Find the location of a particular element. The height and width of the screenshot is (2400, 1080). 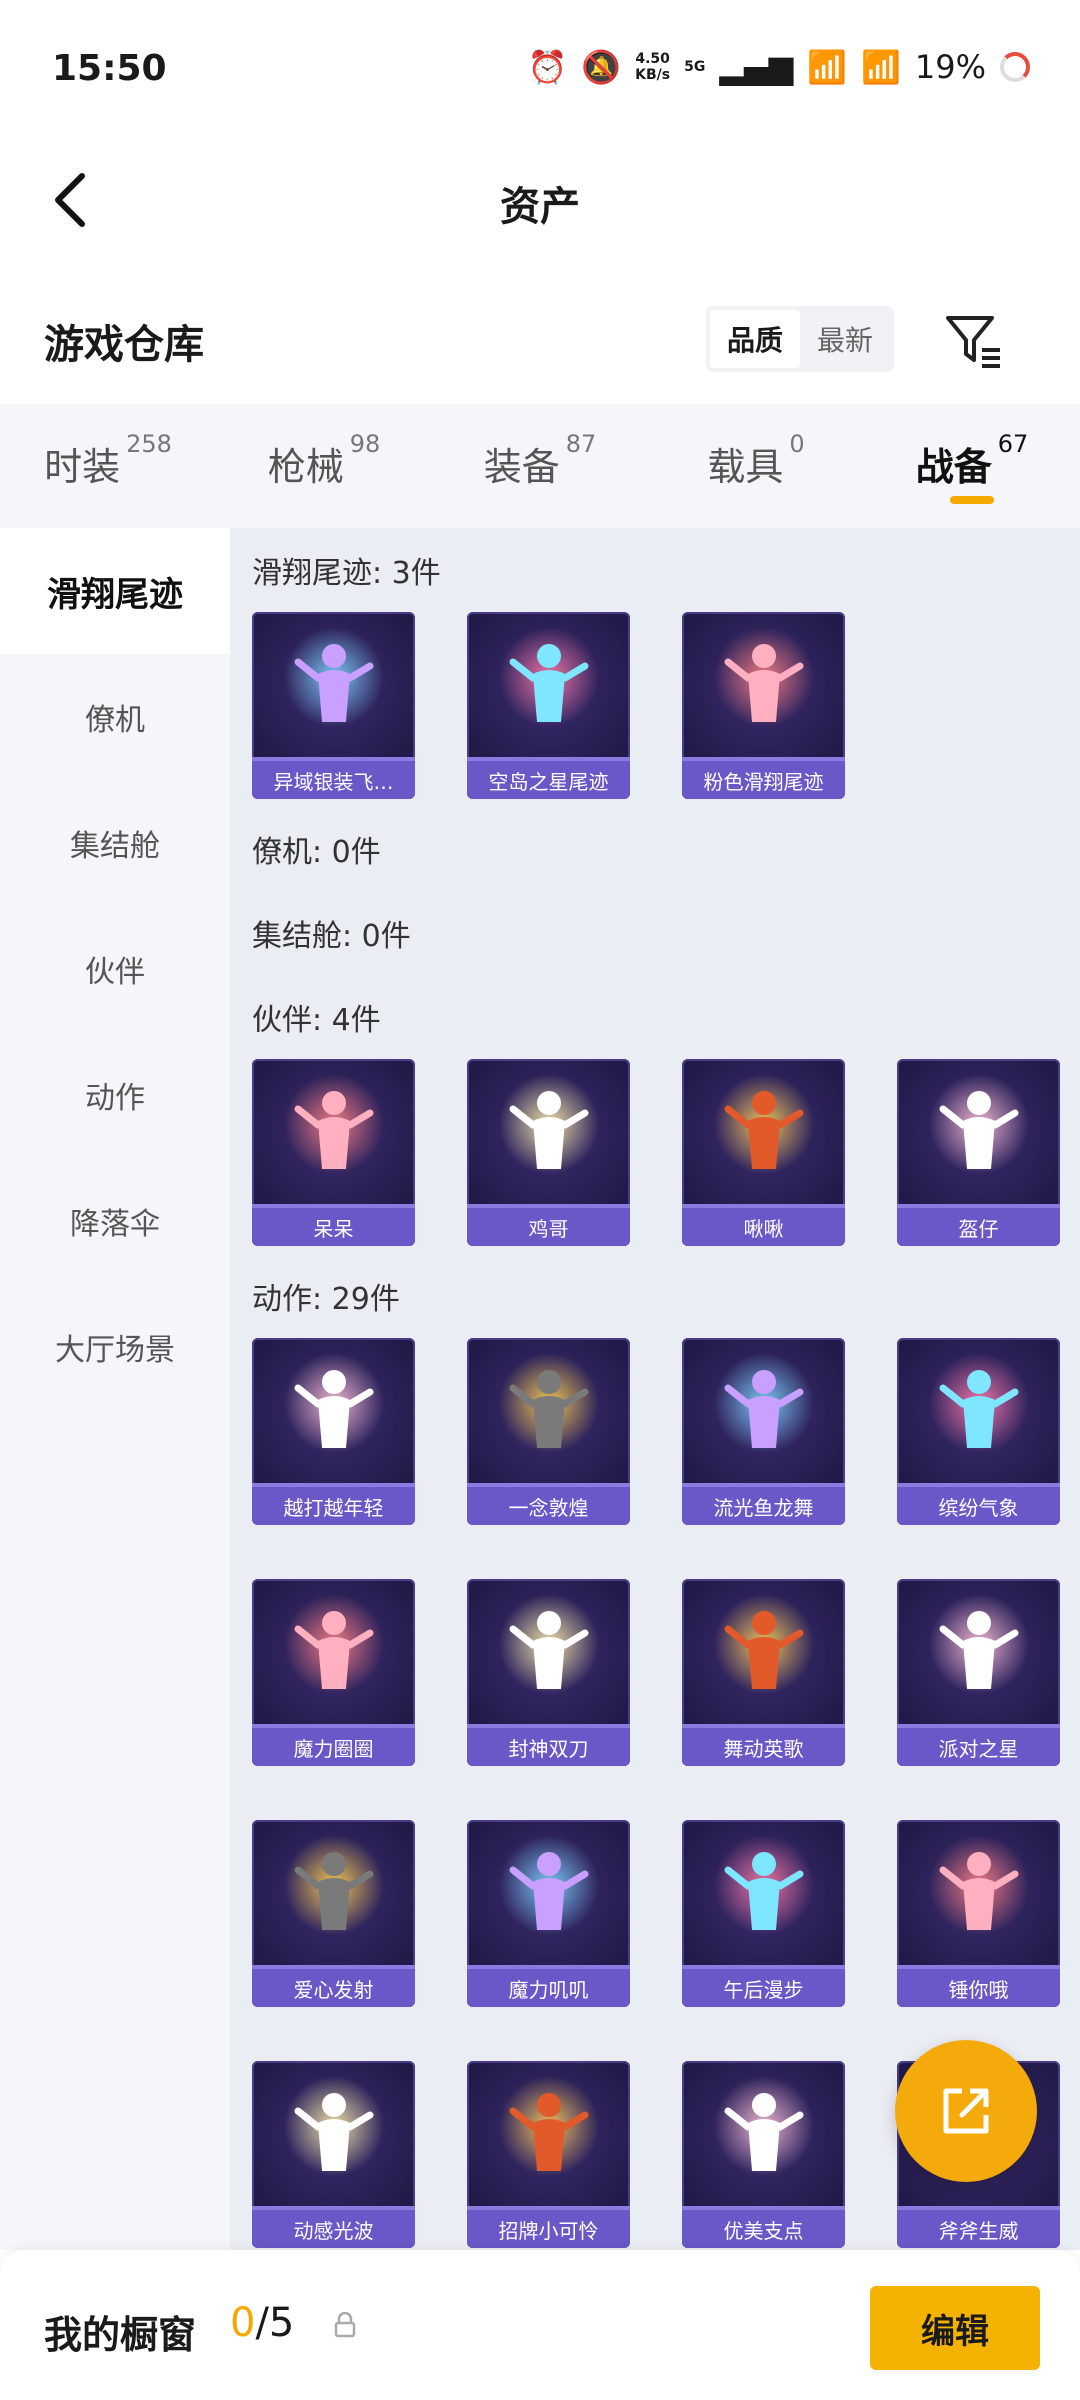

item-name: 封神双刀 is located at coordinates (548, 1747).